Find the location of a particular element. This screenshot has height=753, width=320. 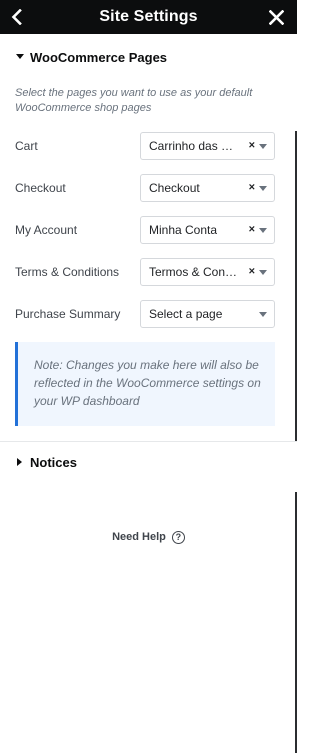

need-help-link: Need Help ? is located at coordinates (148, 537).